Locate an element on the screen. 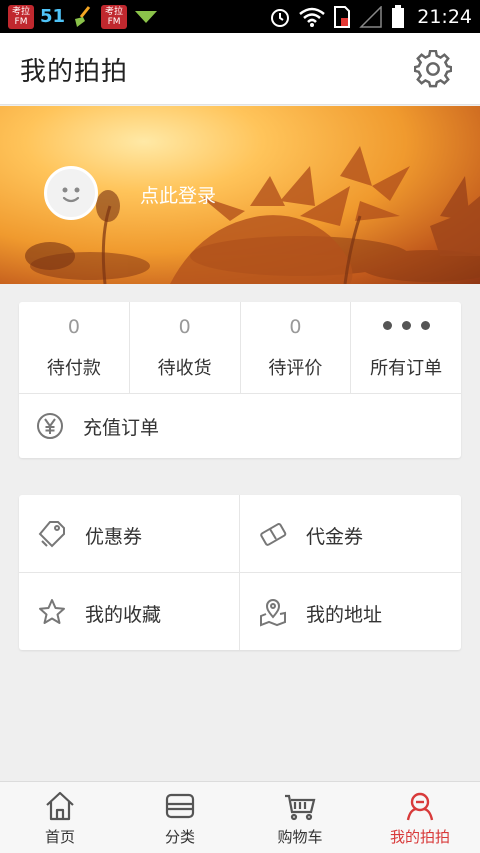 This screenshot has height=853, width=480. user-icon is located at coordinates (420, 806).